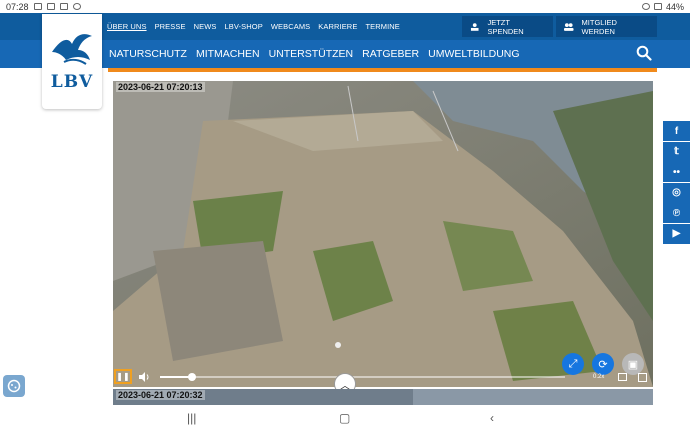 The image size is (690, 431). Describe the element at coordinates (228, 54) in the screenshot. I see `nav-mitmachen: MITMACHEN` at that location.